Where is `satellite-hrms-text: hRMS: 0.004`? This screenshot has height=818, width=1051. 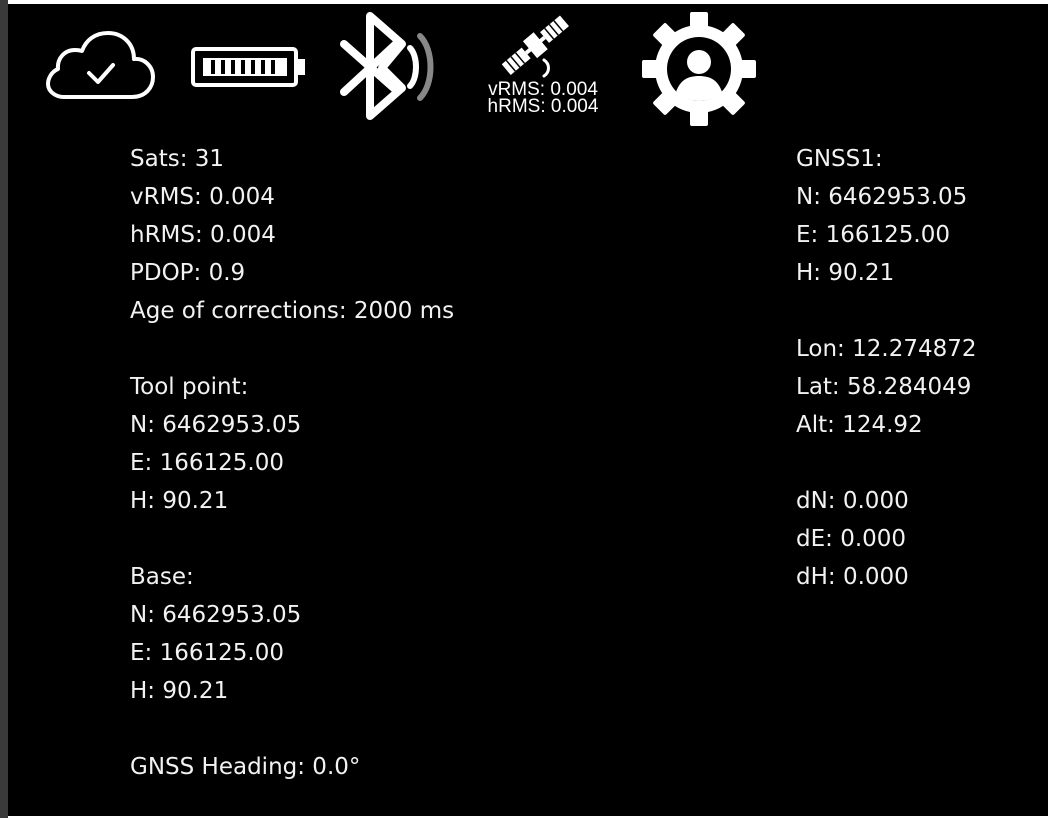
satellite-hrms-text: hRMS: 0.004 is located at coordinates (543, 106).